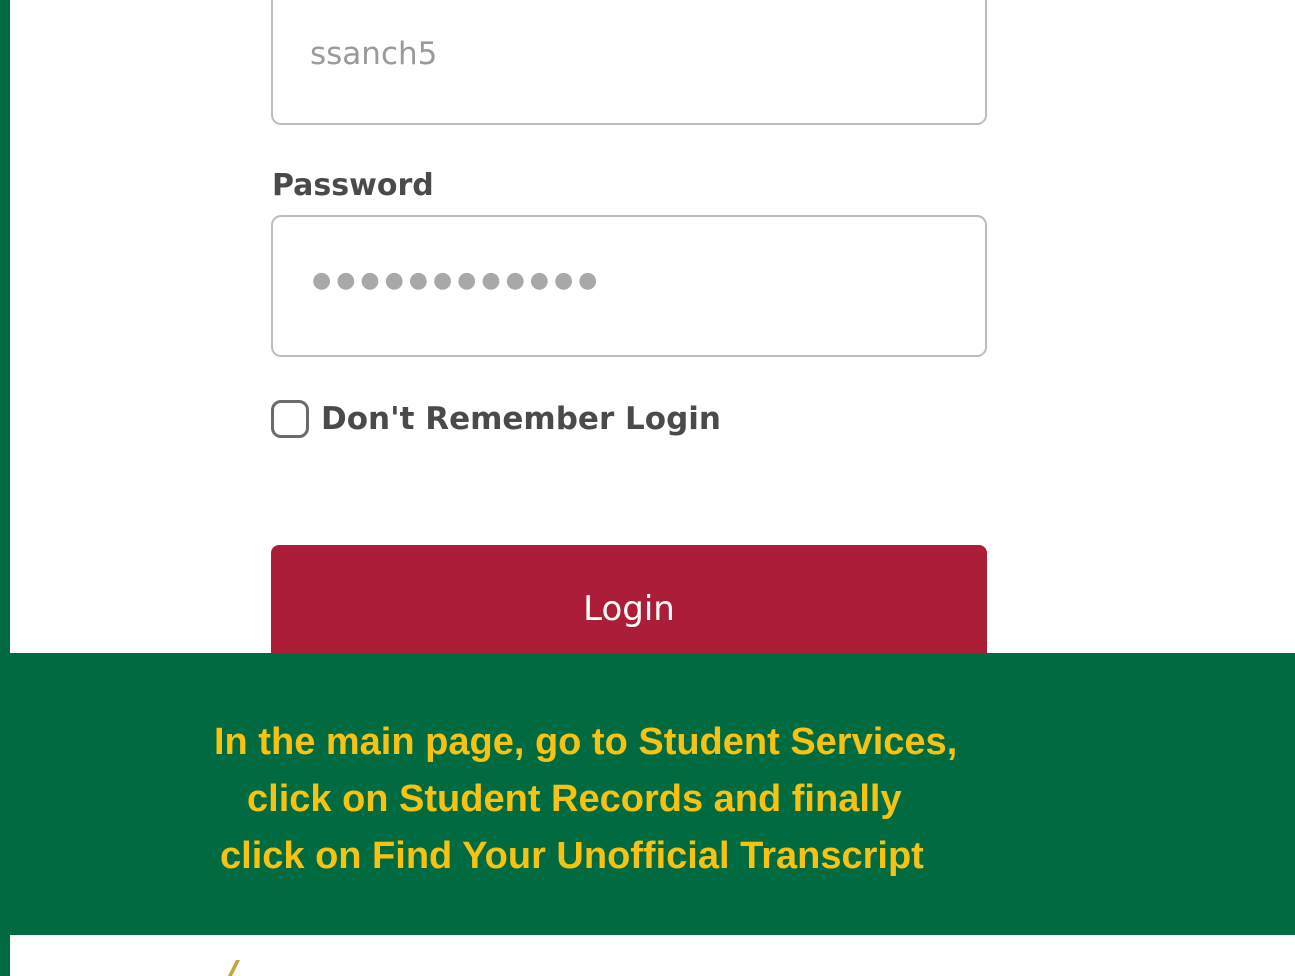 The height and width of the screenshot is (976, 1295). What do you see at coordinates (353, 185) in the screenshot?
I see `password-label: Password` at bounding box center [353, 185].